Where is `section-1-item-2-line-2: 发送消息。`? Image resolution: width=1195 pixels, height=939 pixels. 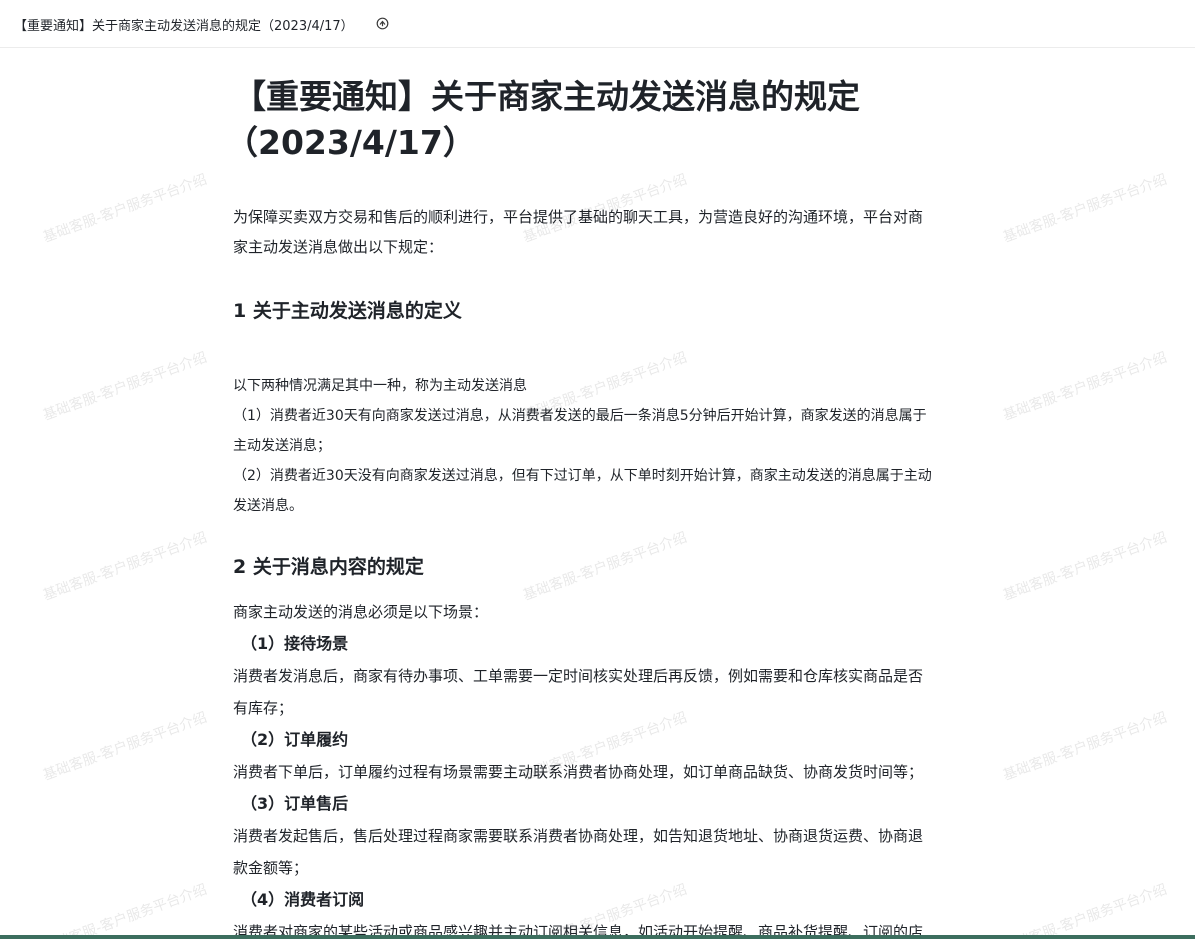
section-1-item-2-line-2: 发送消息。 is located at coordinates (268, 506).